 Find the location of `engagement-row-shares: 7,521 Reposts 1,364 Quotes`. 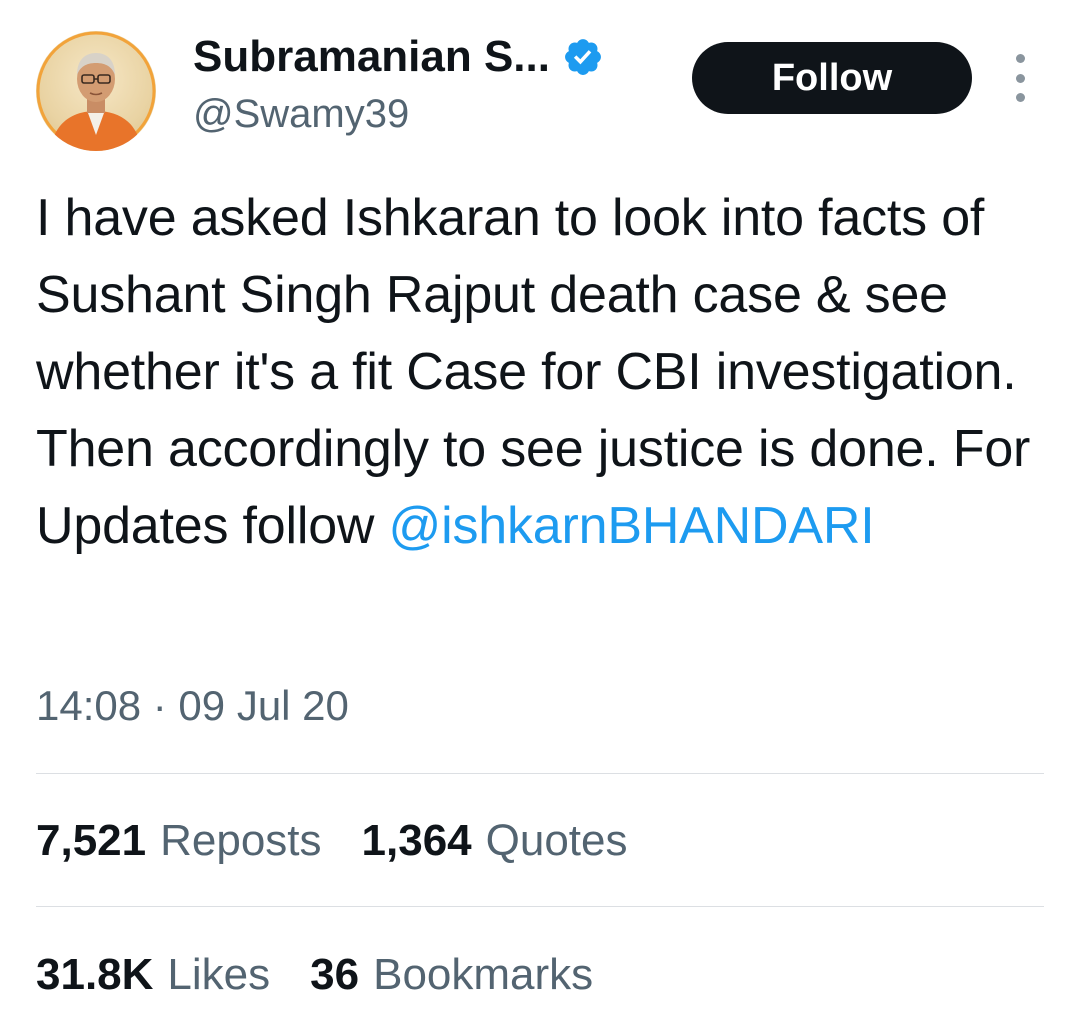

engagement-row-shares: 7,521 Reposts 1,364 Quotes is located at coordinates (352, 841).